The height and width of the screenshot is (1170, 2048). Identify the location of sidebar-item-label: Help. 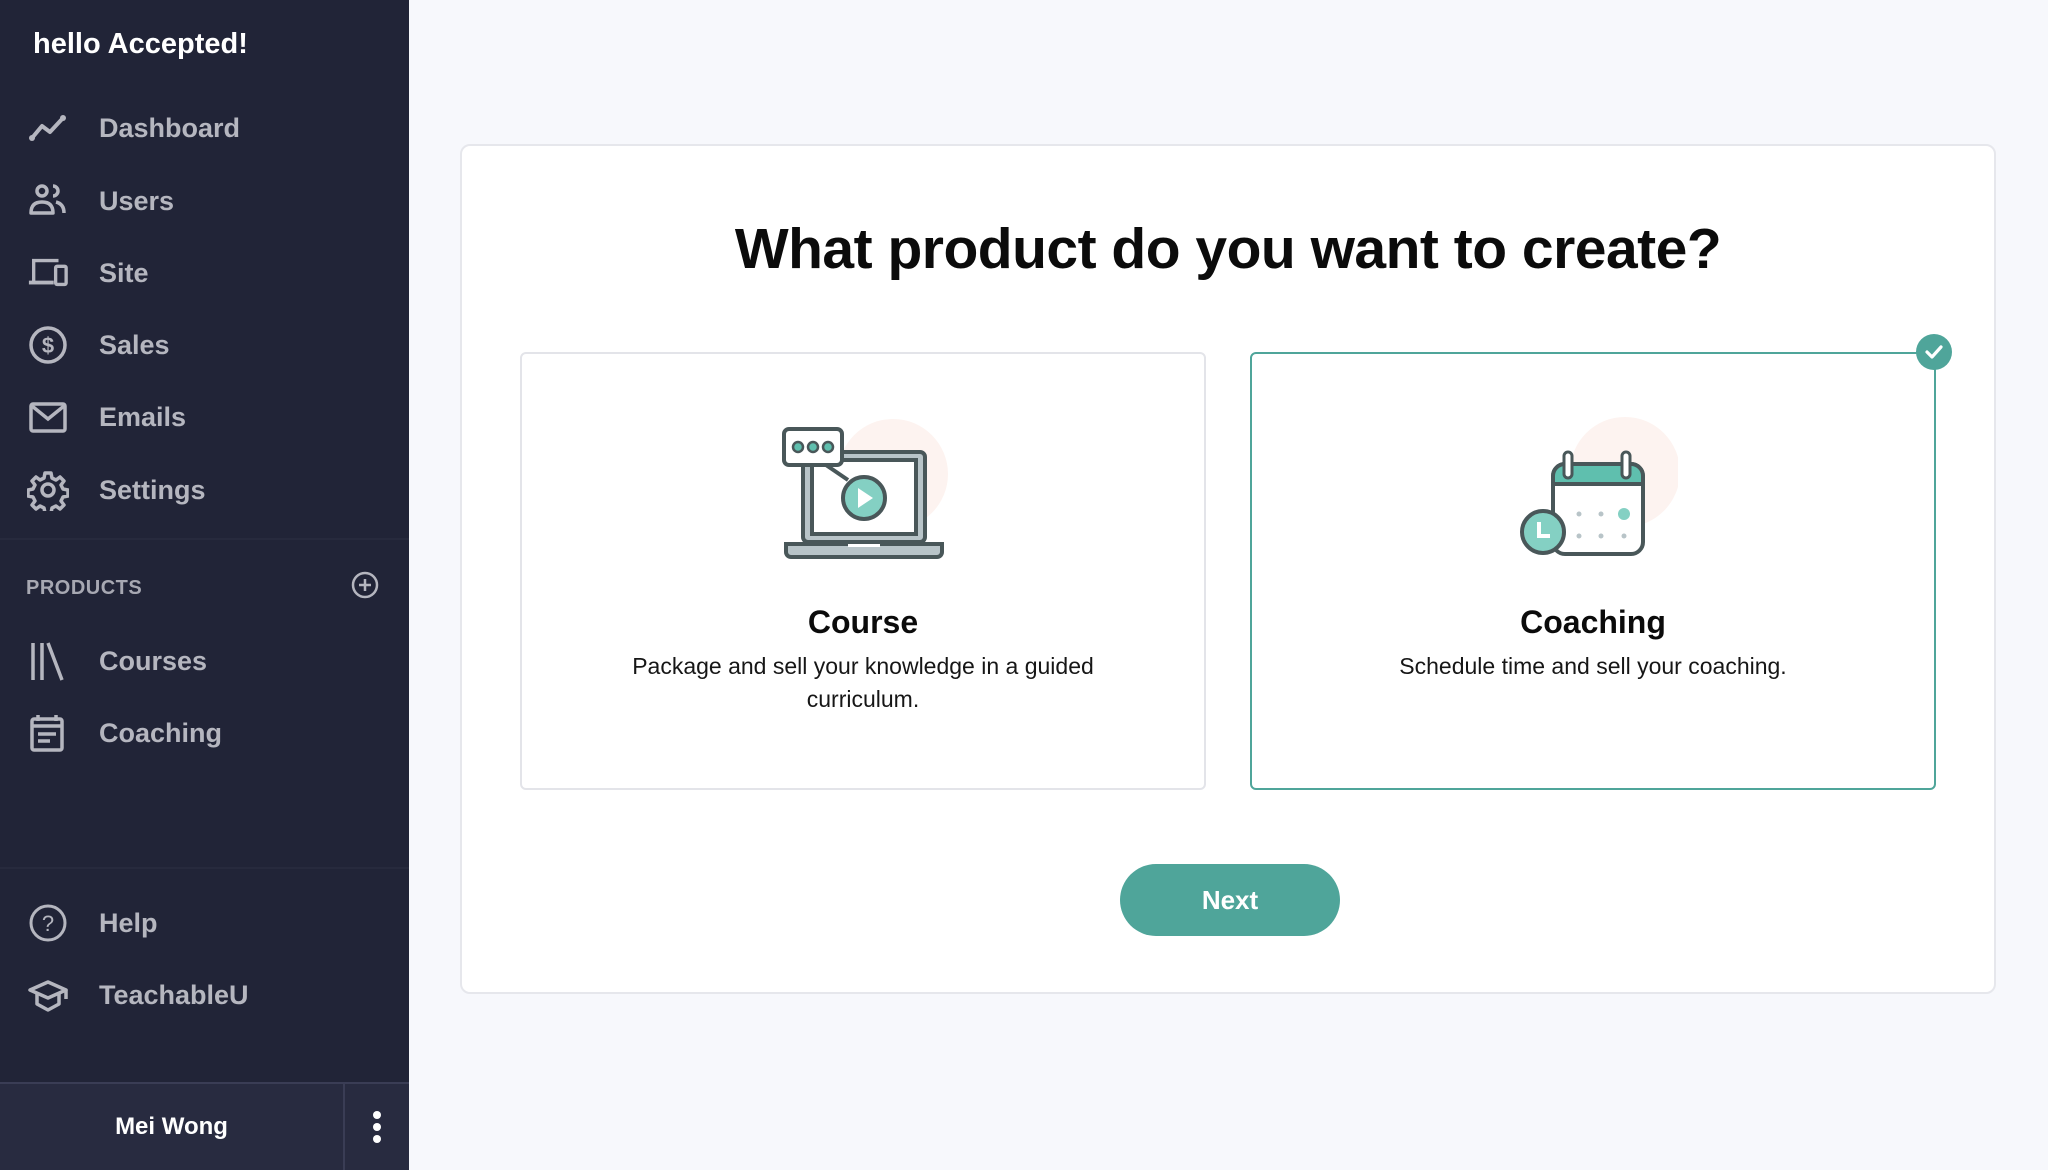
(128, 922).